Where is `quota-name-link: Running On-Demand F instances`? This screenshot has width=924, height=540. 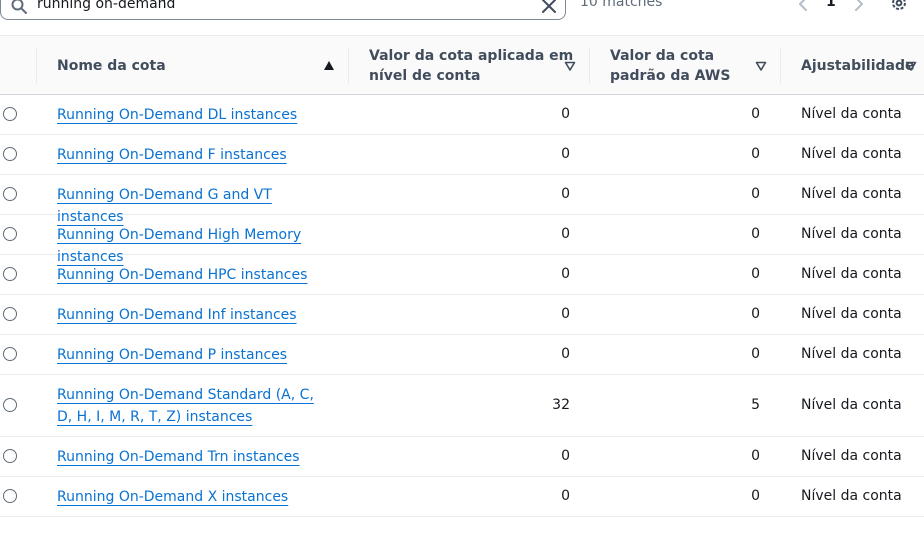
quota-name-link: Running On-Demand F instances is located at coordinates (192, 155).